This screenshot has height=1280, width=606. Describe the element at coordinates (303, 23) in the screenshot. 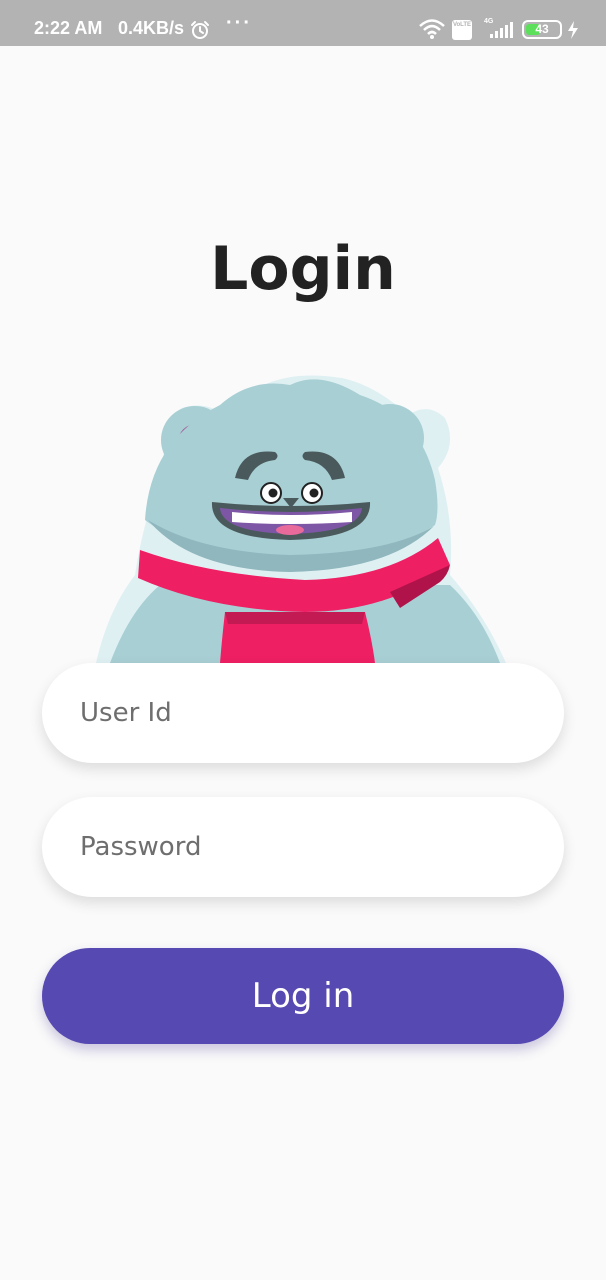

I see `status-bar: 2:22 AM 0.4KB/s ··· VoLTE 4G 43` at that location.